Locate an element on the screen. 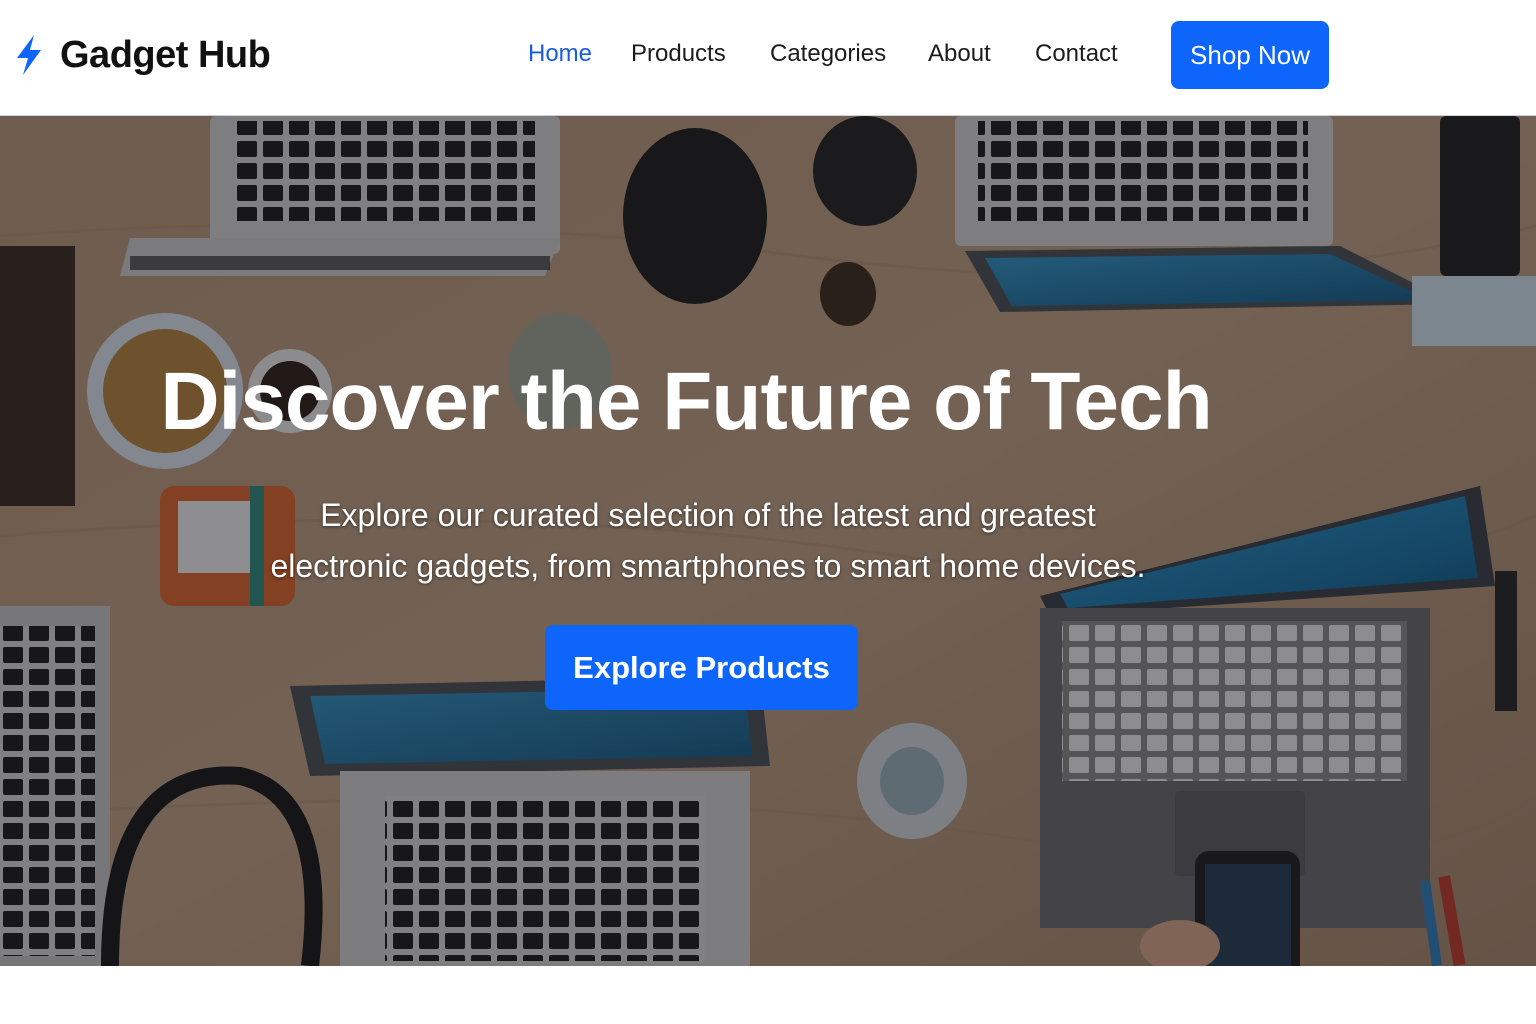 This screenshot has width=1536, height=1024. brand-logo: Gadget Hub is located at coordinates (142, 55).